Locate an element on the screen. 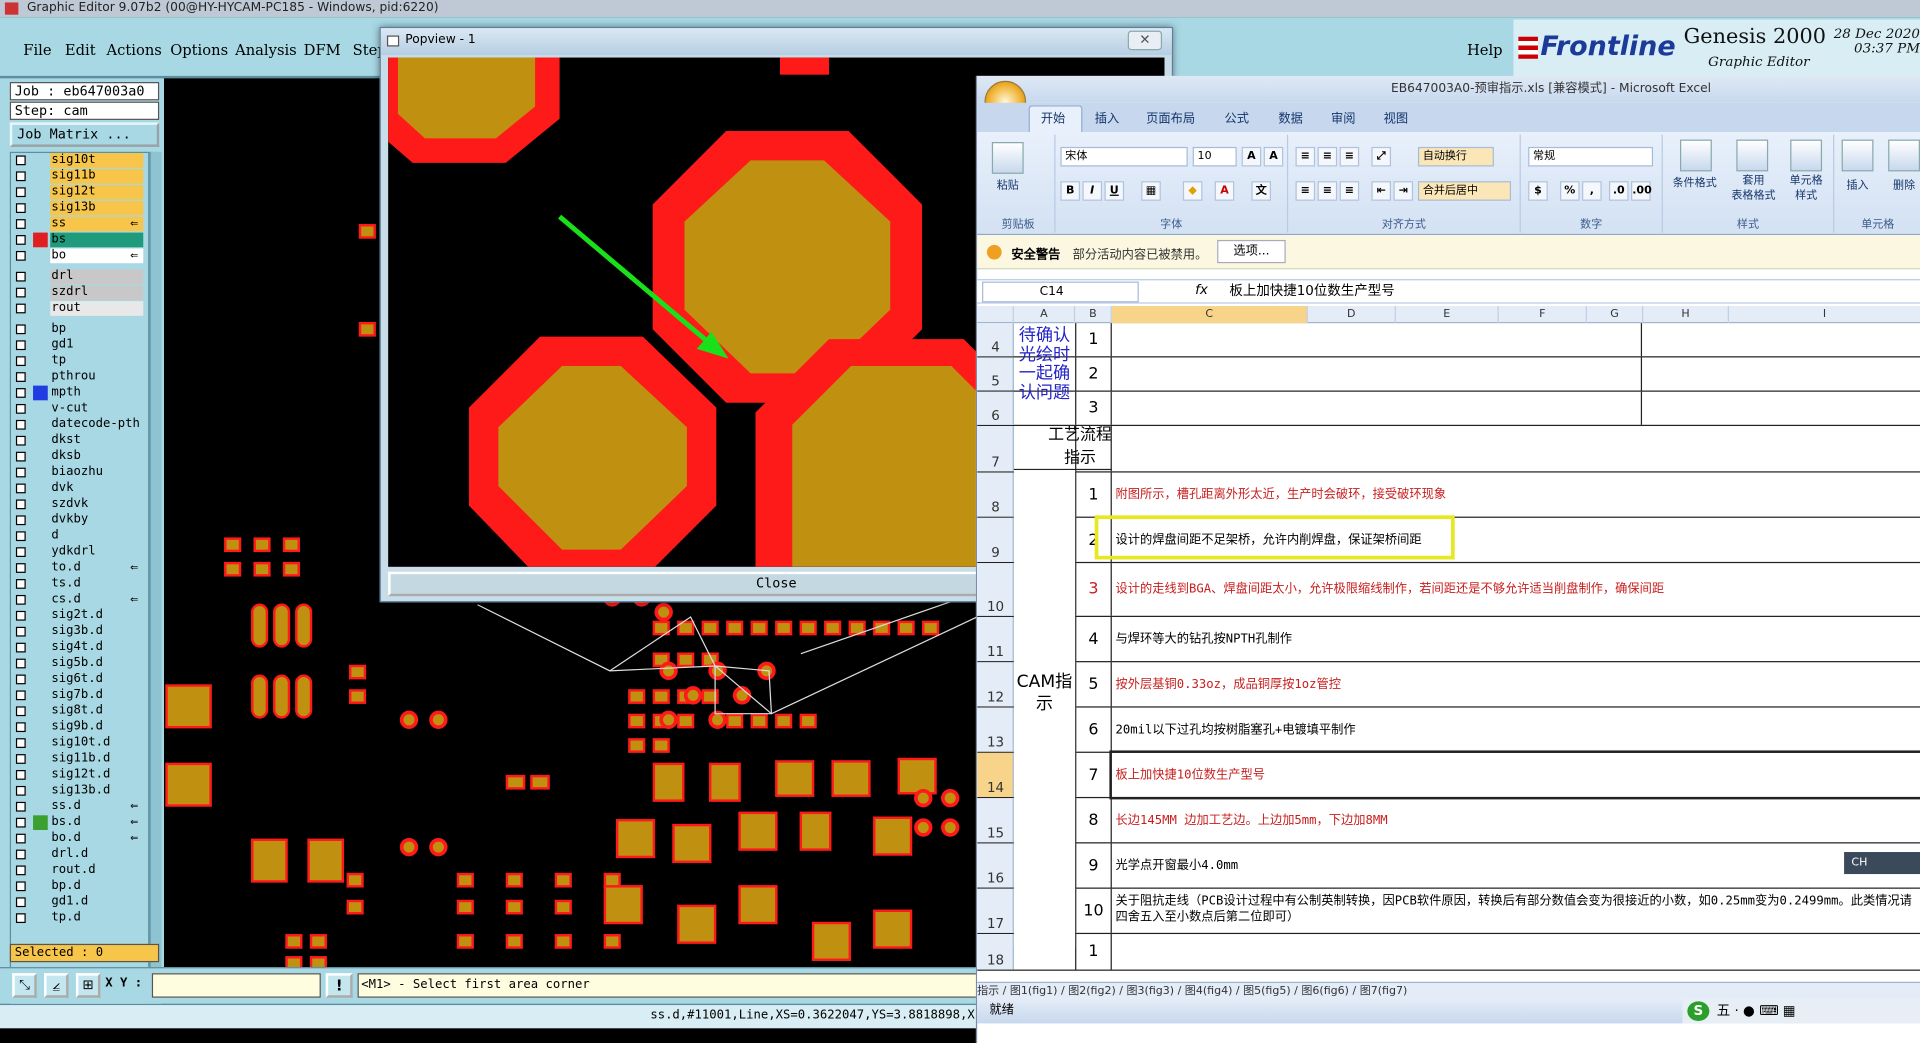 The height and width of the screenshot is (1043, 1920). table-row: 16 9 光学点开窗最小4.0mm is located at coordinates (1448, 866).